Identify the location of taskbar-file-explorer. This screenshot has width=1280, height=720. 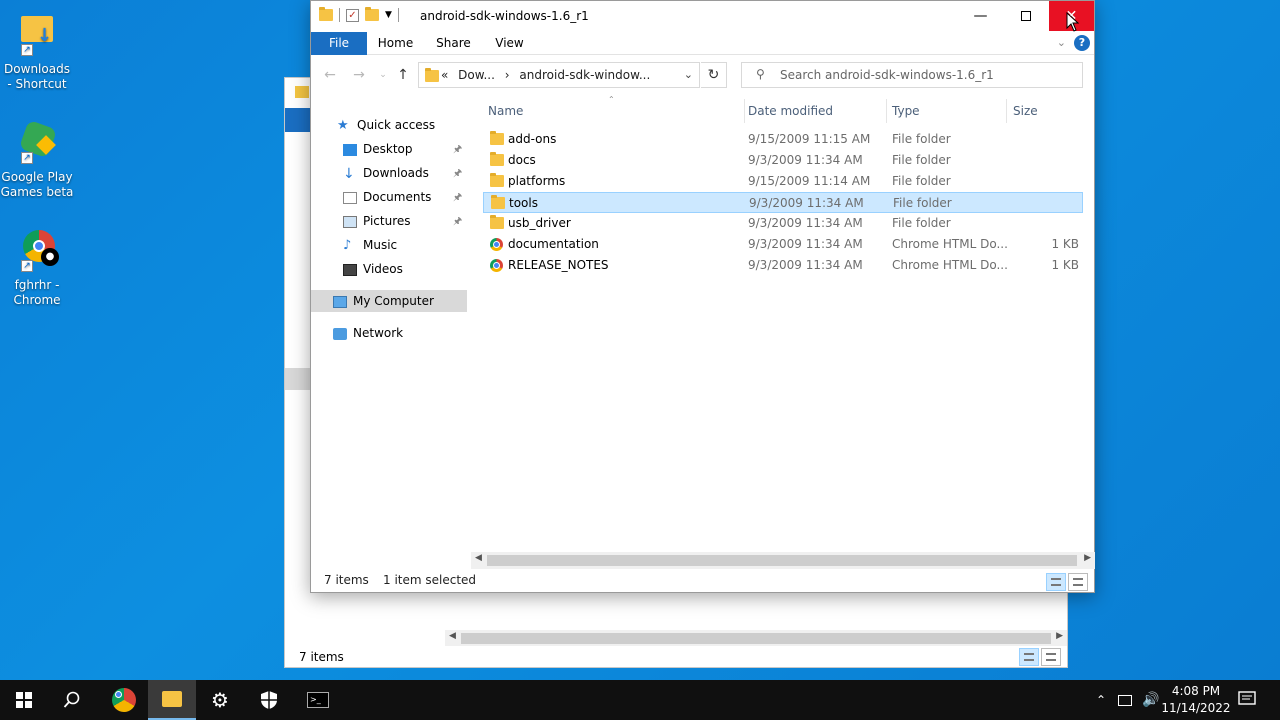
(172, 700).